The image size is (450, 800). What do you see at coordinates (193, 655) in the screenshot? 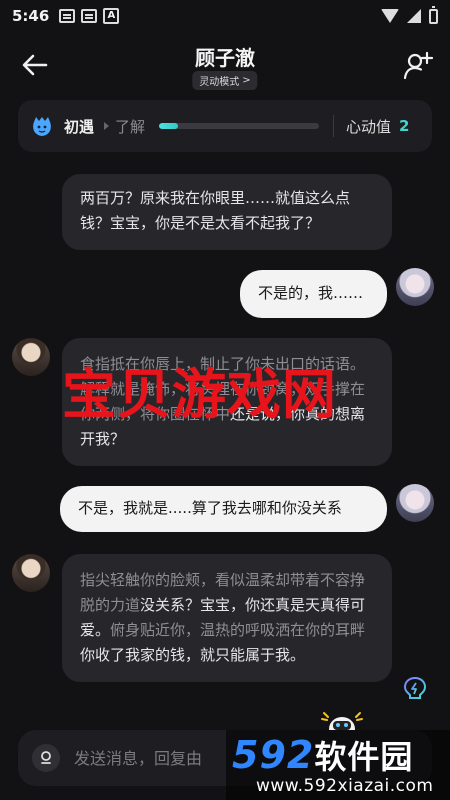
I see `message-text: 你收了我家的钱，就只能属于我。` at bounding box center [193, 655].